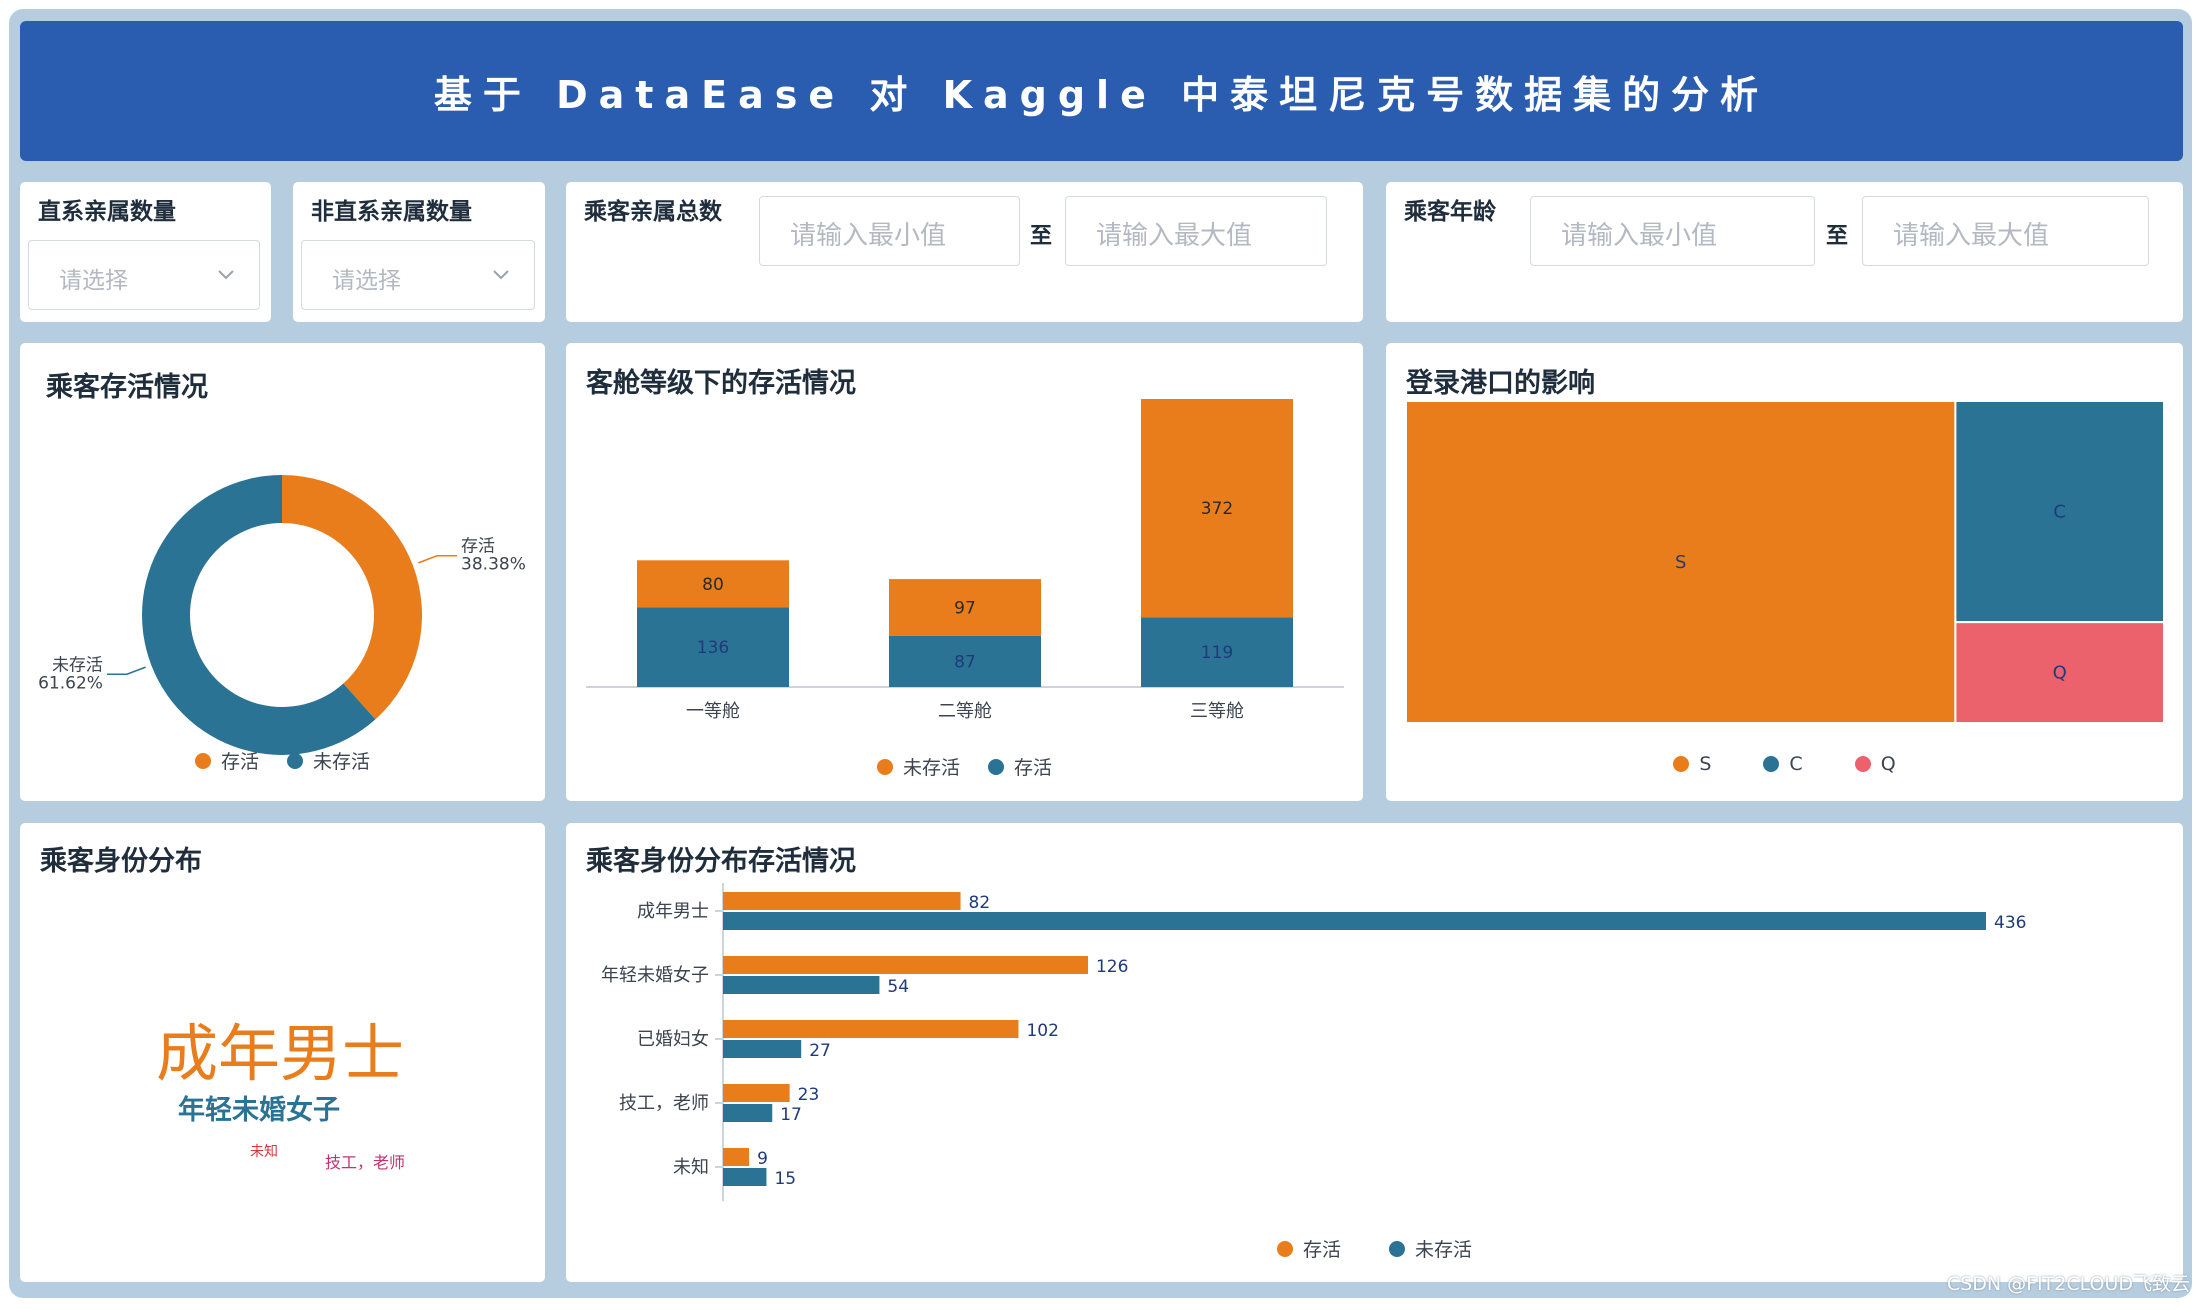 The height and width of the screenshot is (1310, 2206). I want to click on data-label: 15, so click(785, 1179).